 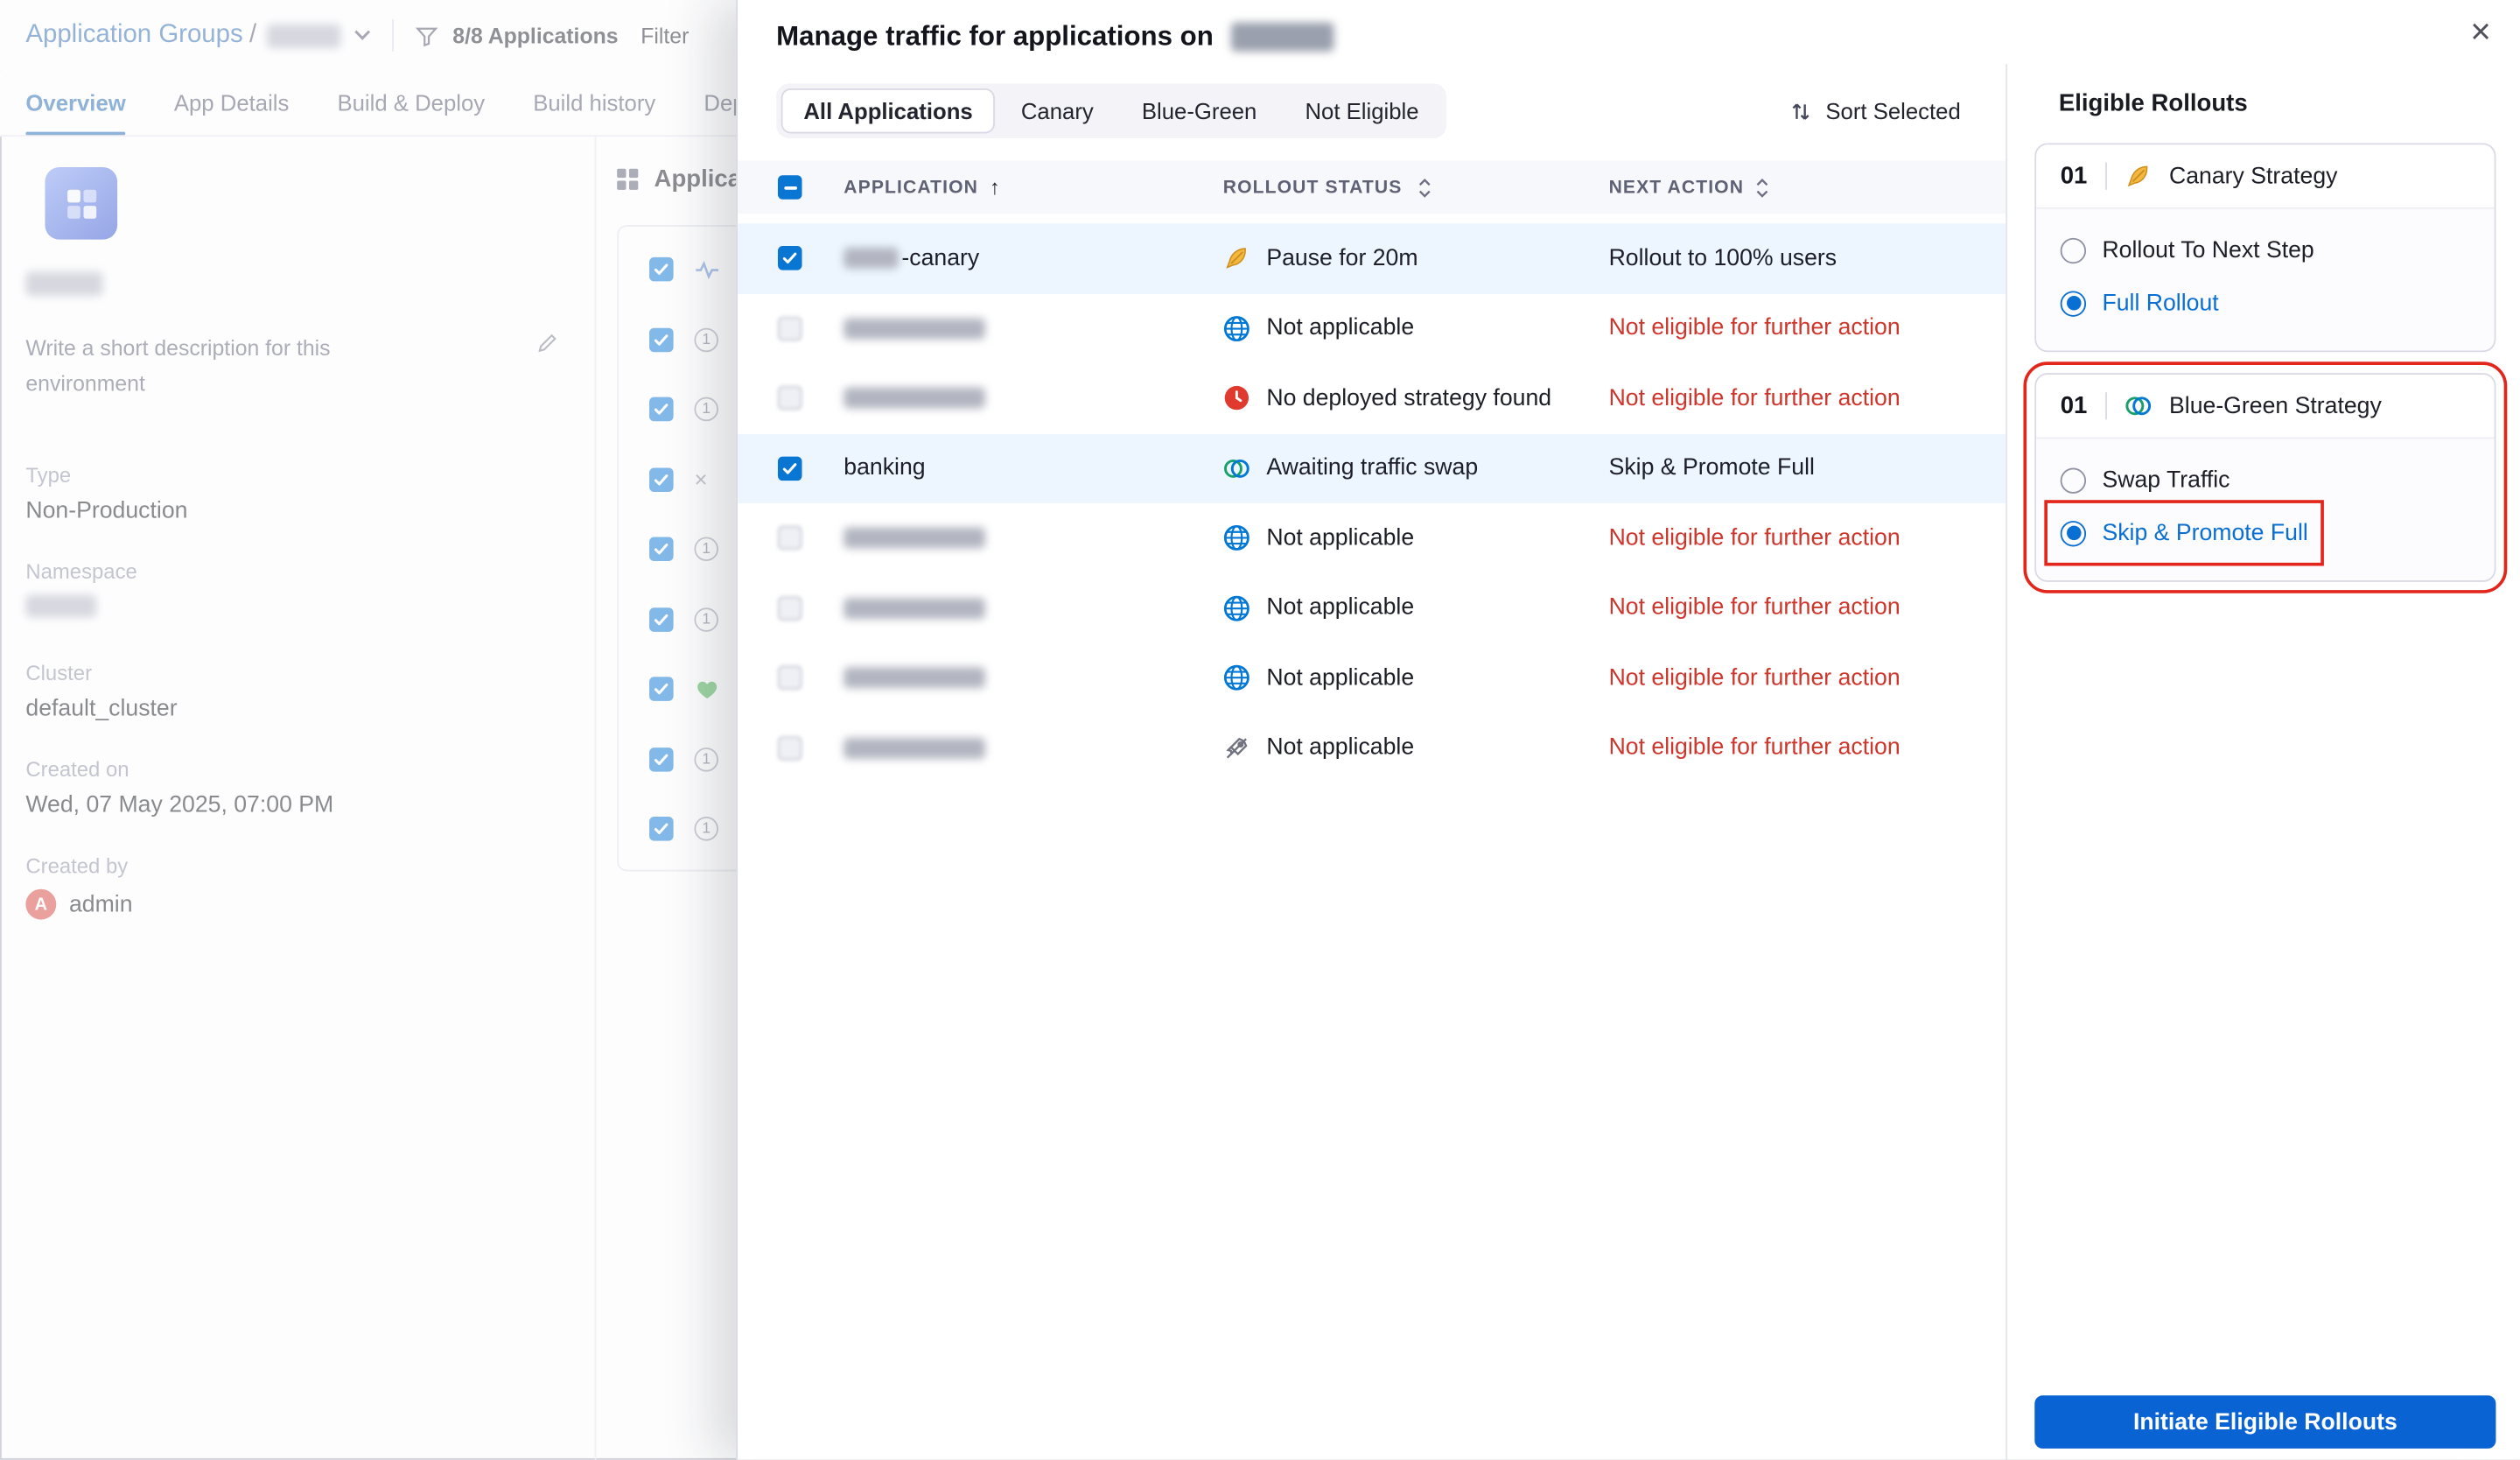 What do you see at coordinates (1057, 111) in the screenshot?
I see `tab-canary: Canary` at bounding box center [1057, 111].